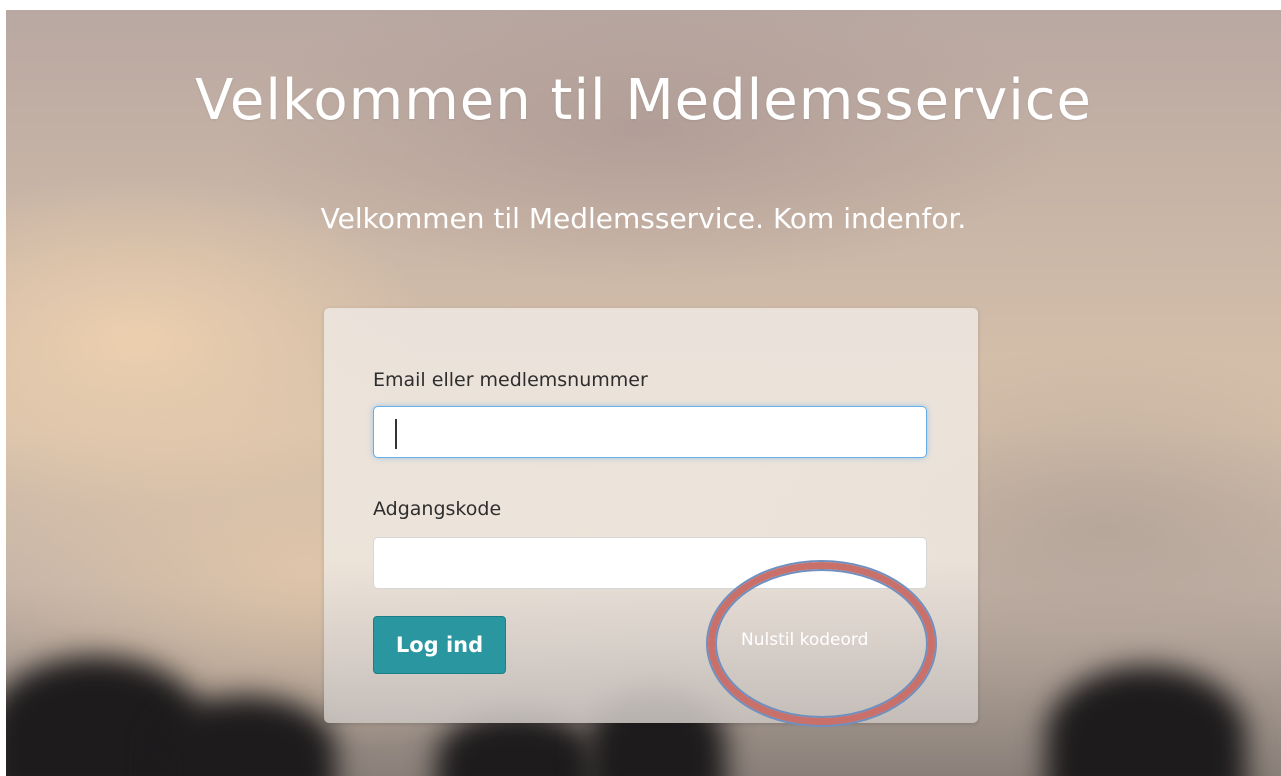  I want to click on reset-password-link: Nulstil kodeord, so click(804, 640).